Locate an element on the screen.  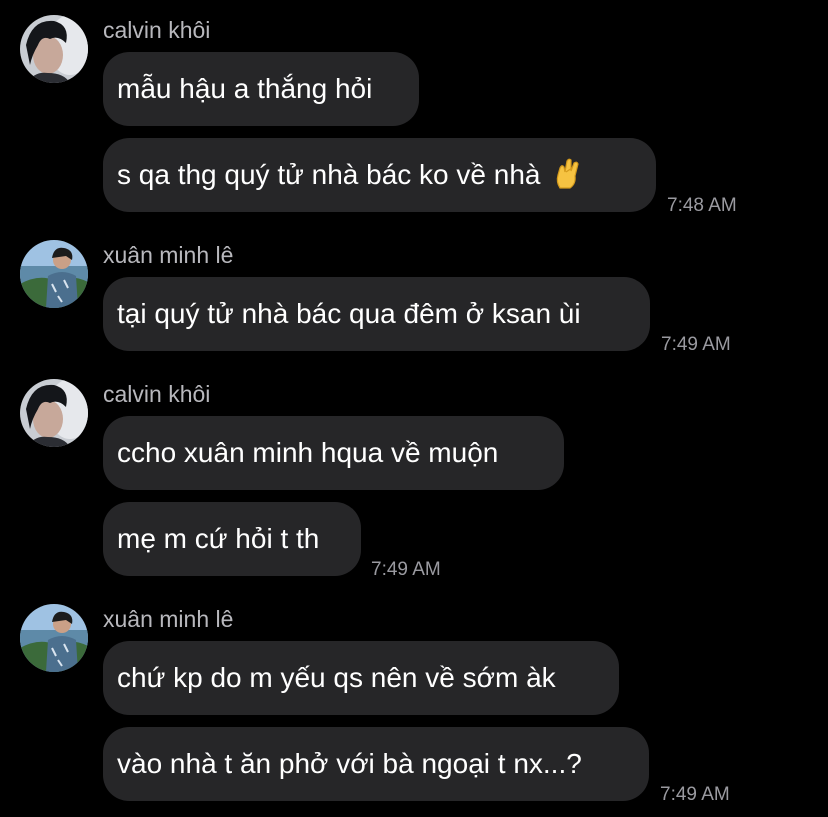
message-text: vào nhà t ăn phở với bà ngoại t nx...? is located at coordinates (349, 763).